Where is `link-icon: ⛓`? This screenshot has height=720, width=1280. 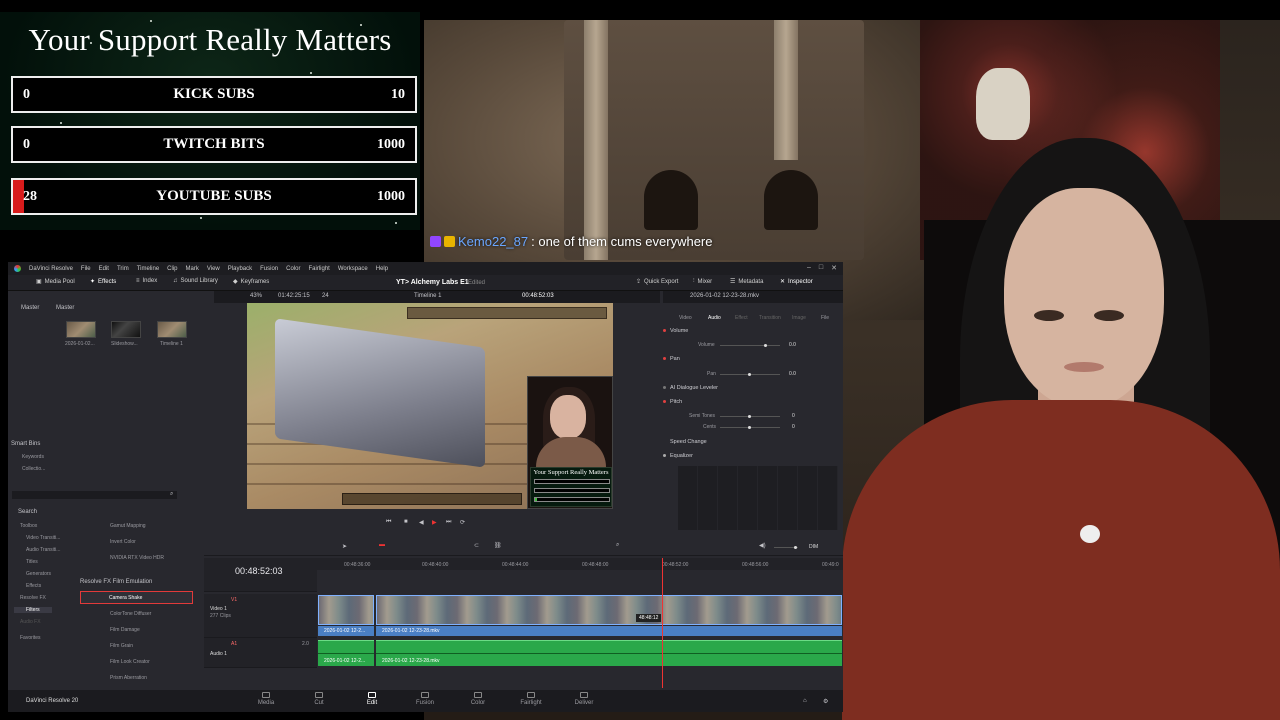
link-icon: ⛓ is located at coordinates (498, 545).